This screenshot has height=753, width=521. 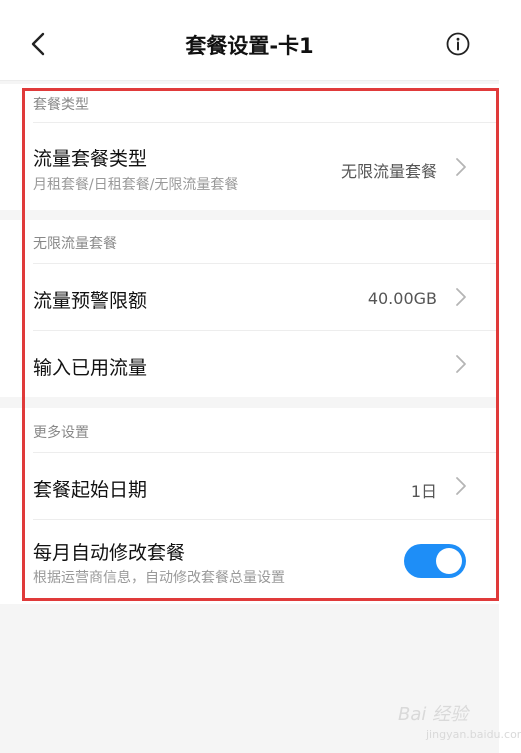 I want to click on row-value: 无限流量套餐, so click(x=388, y=171).